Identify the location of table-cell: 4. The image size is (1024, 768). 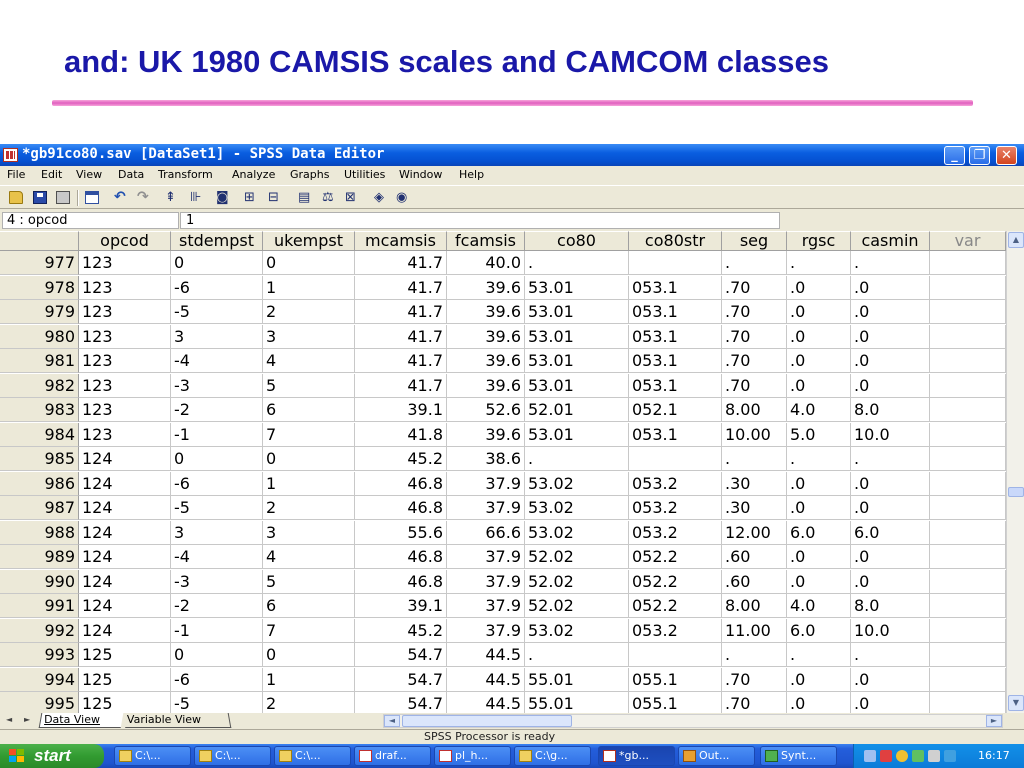
(309, 361).